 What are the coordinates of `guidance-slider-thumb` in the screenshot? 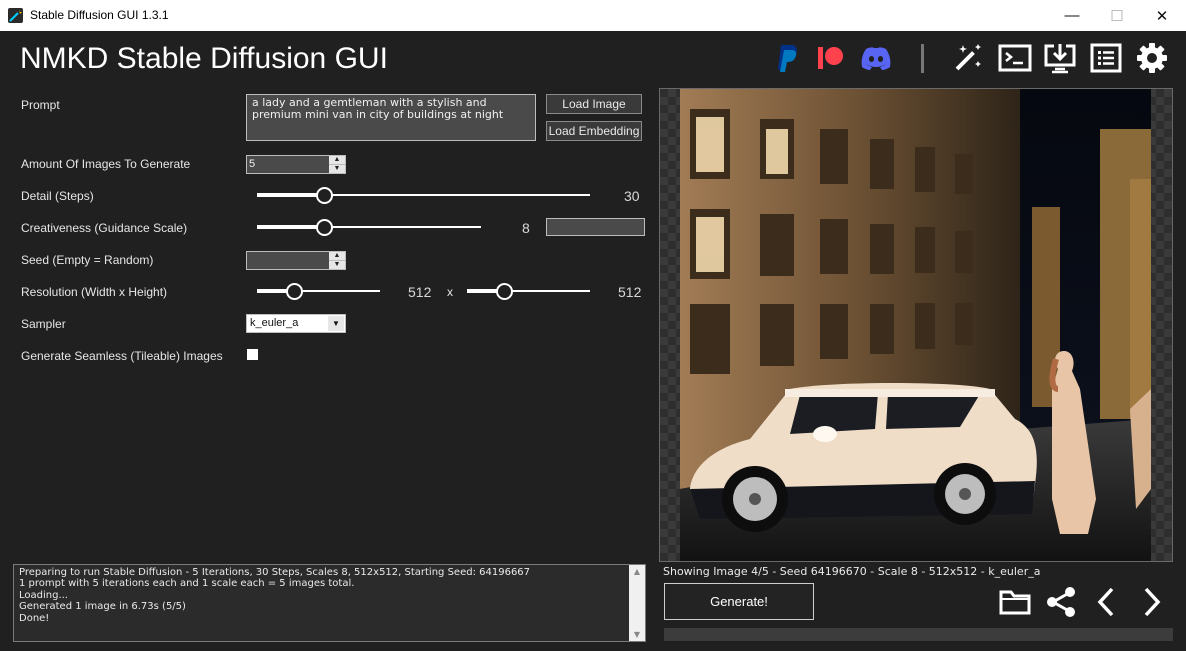 It's located at (325, 227).